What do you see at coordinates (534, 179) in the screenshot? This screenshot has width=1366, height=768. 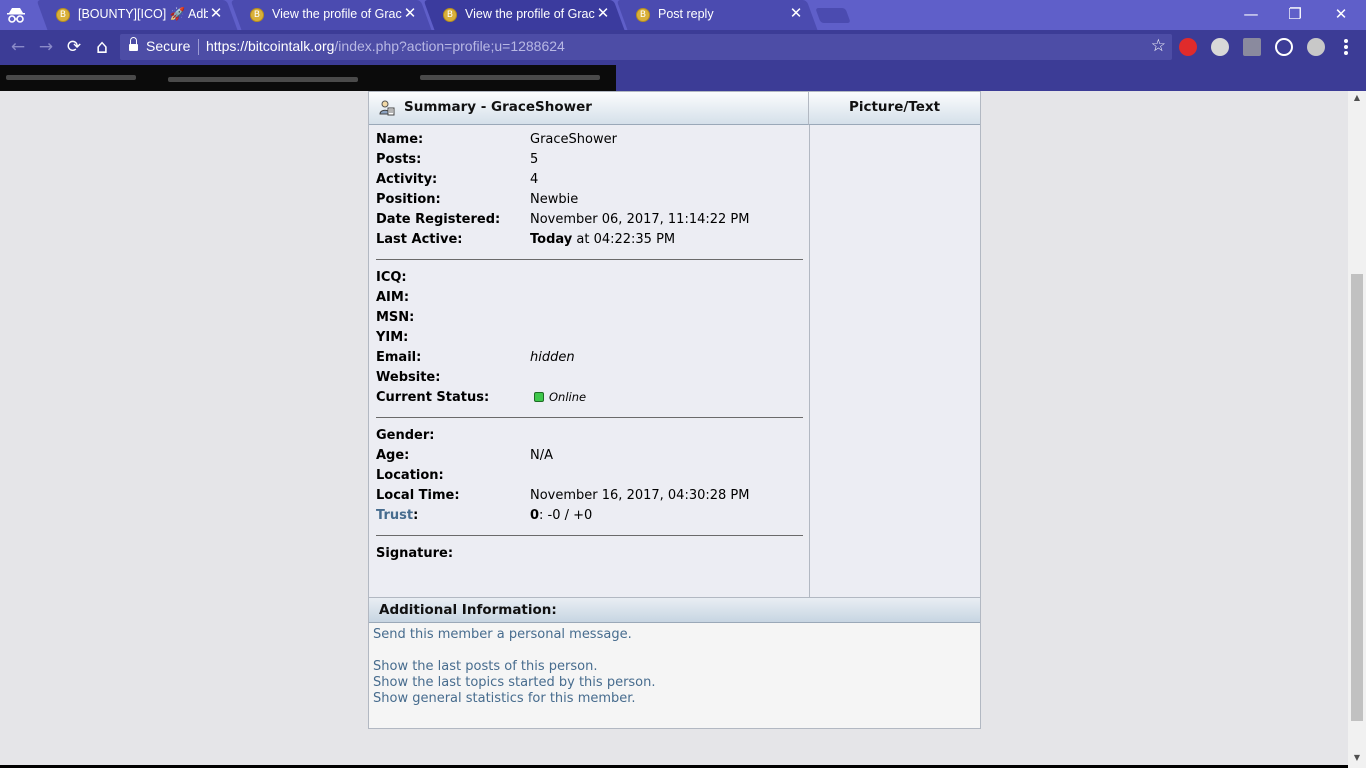 I see `activity-value: 4` at bounding box center [534, 179].